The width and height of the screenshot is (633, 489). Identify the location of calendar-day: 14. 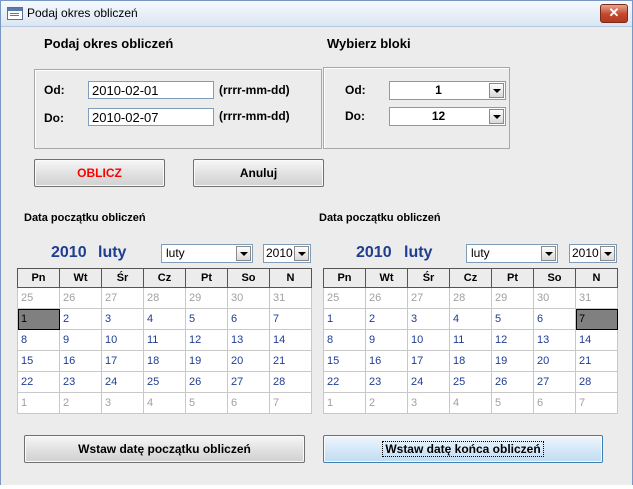
(290, 340).